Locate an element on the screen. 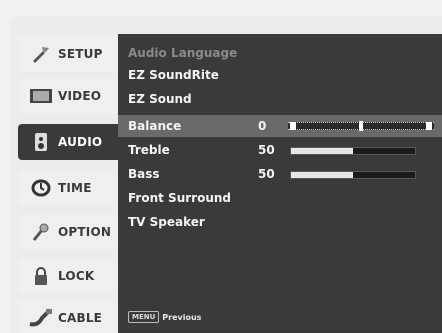 This screenshot has height=333, width=442. tab-video: VIDEO is located at coordinates (67, 96).